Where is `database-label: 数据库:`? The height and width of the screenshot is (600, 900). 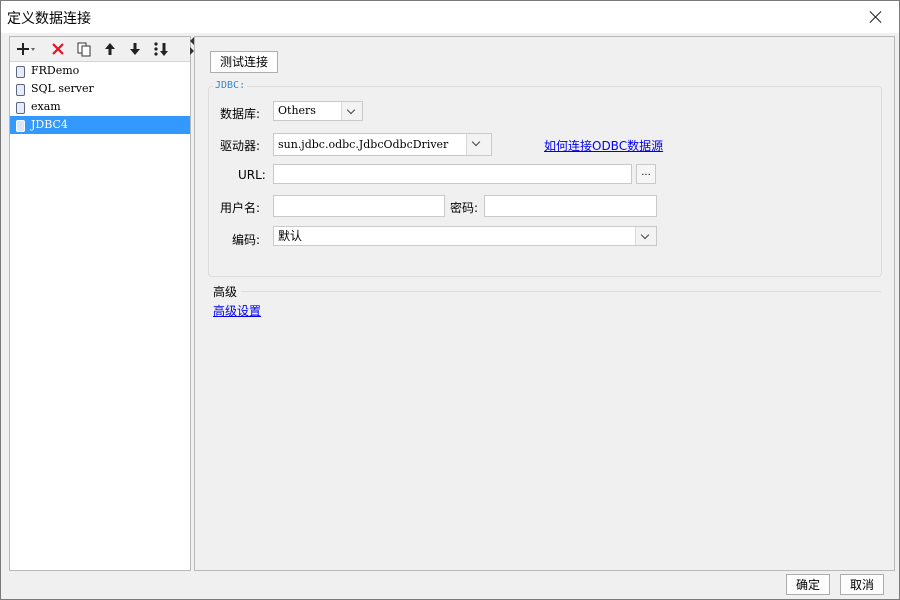
database-label: 数据库: is located at coordinates (240, 114).